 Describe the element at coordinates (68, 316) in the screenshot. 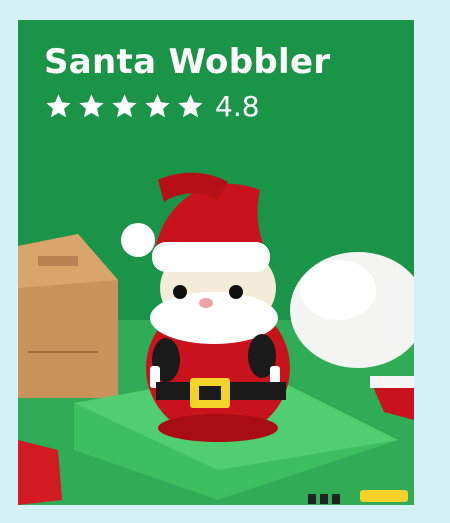

I see `cardboard-box` at that location.